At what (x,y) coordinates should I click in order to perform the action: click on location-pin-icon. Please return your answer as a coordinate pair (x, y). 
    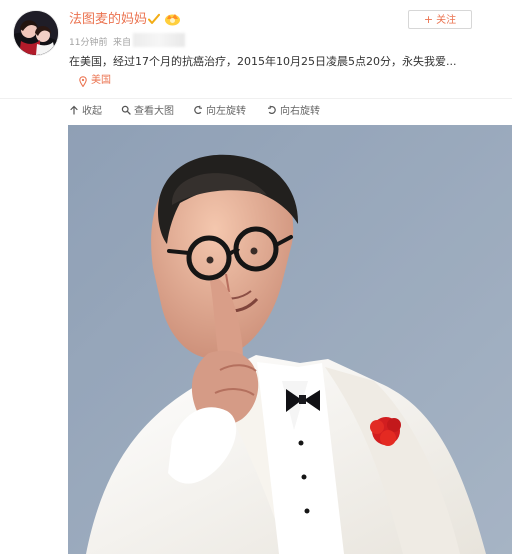
    Looking at the image, I should click on (83, 81).